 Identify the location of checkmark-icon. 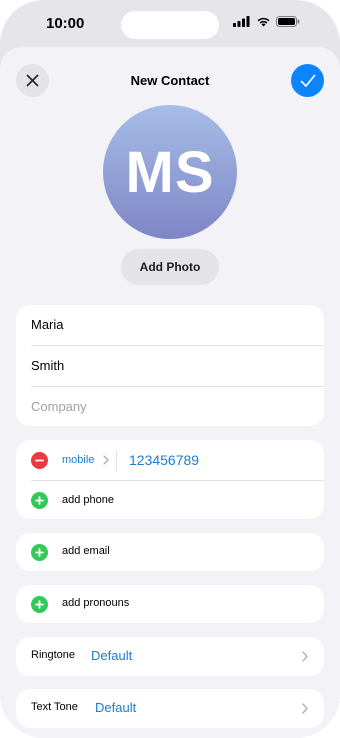
(307, 80).